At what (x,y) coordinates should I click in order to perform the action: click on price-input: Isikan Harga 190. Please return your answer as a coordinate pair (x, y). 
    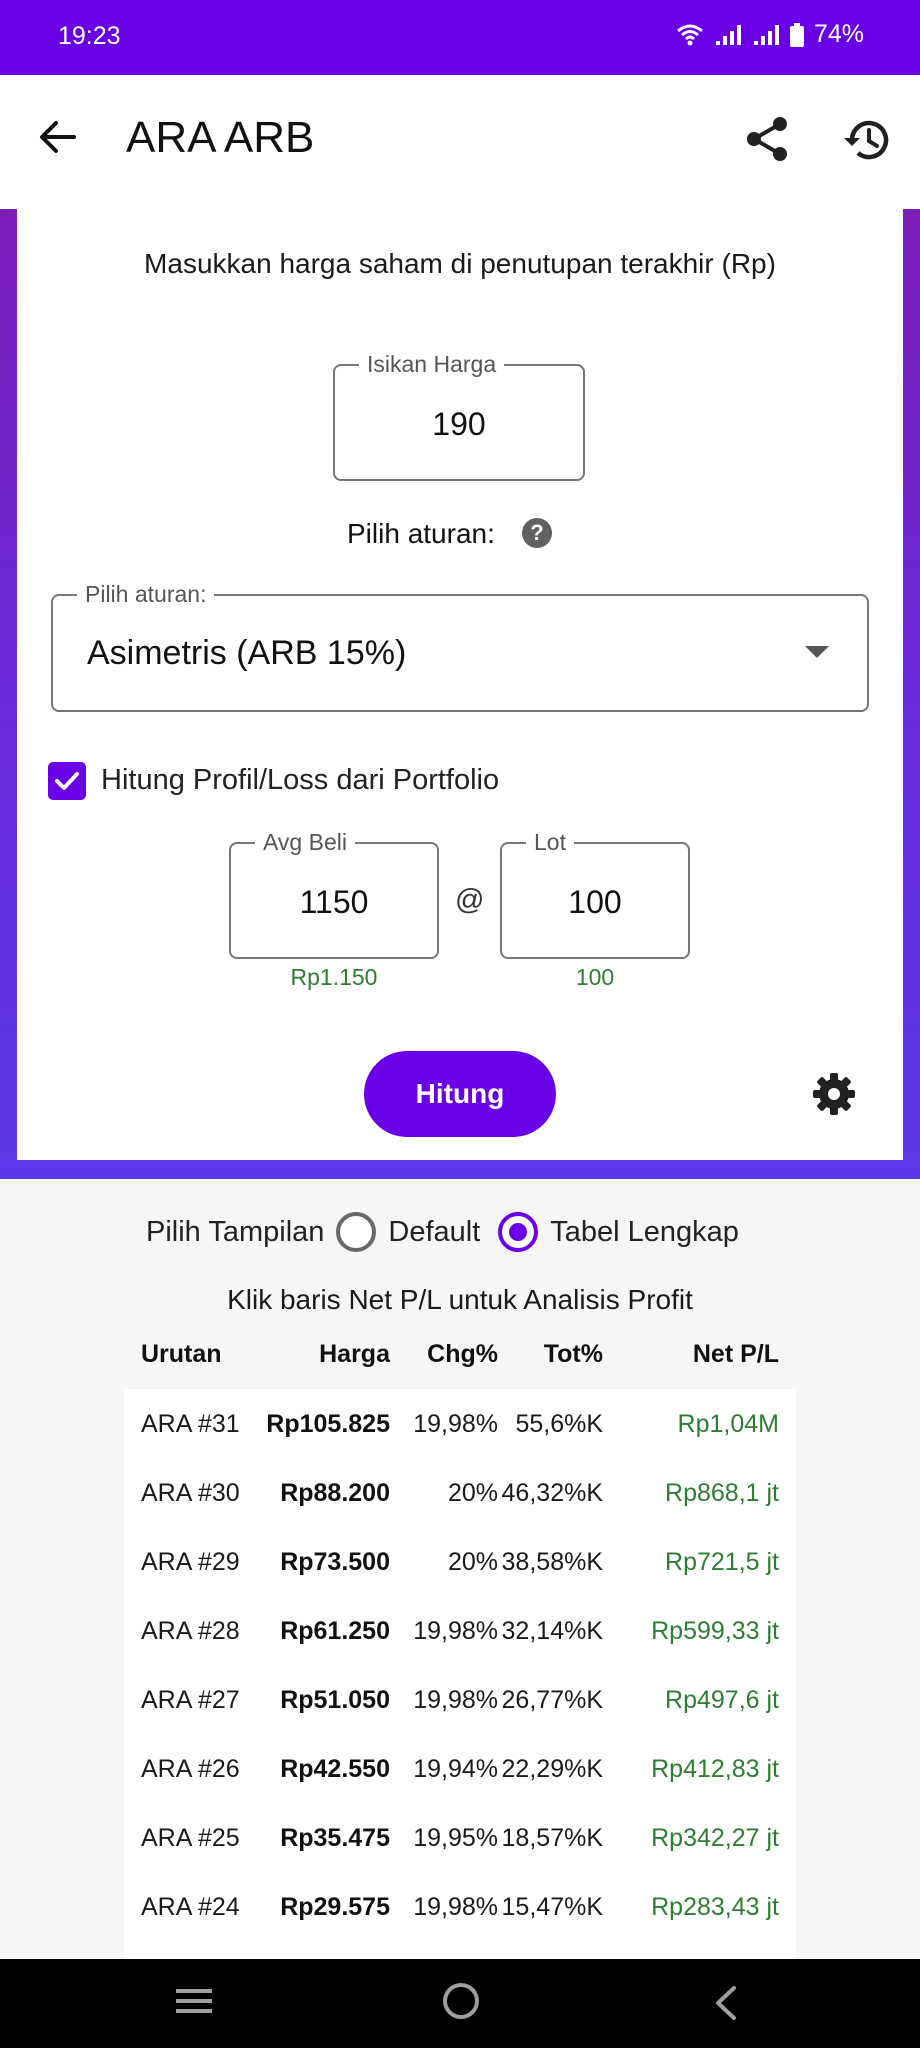
    Looking at the image, I should click on (459, 416).